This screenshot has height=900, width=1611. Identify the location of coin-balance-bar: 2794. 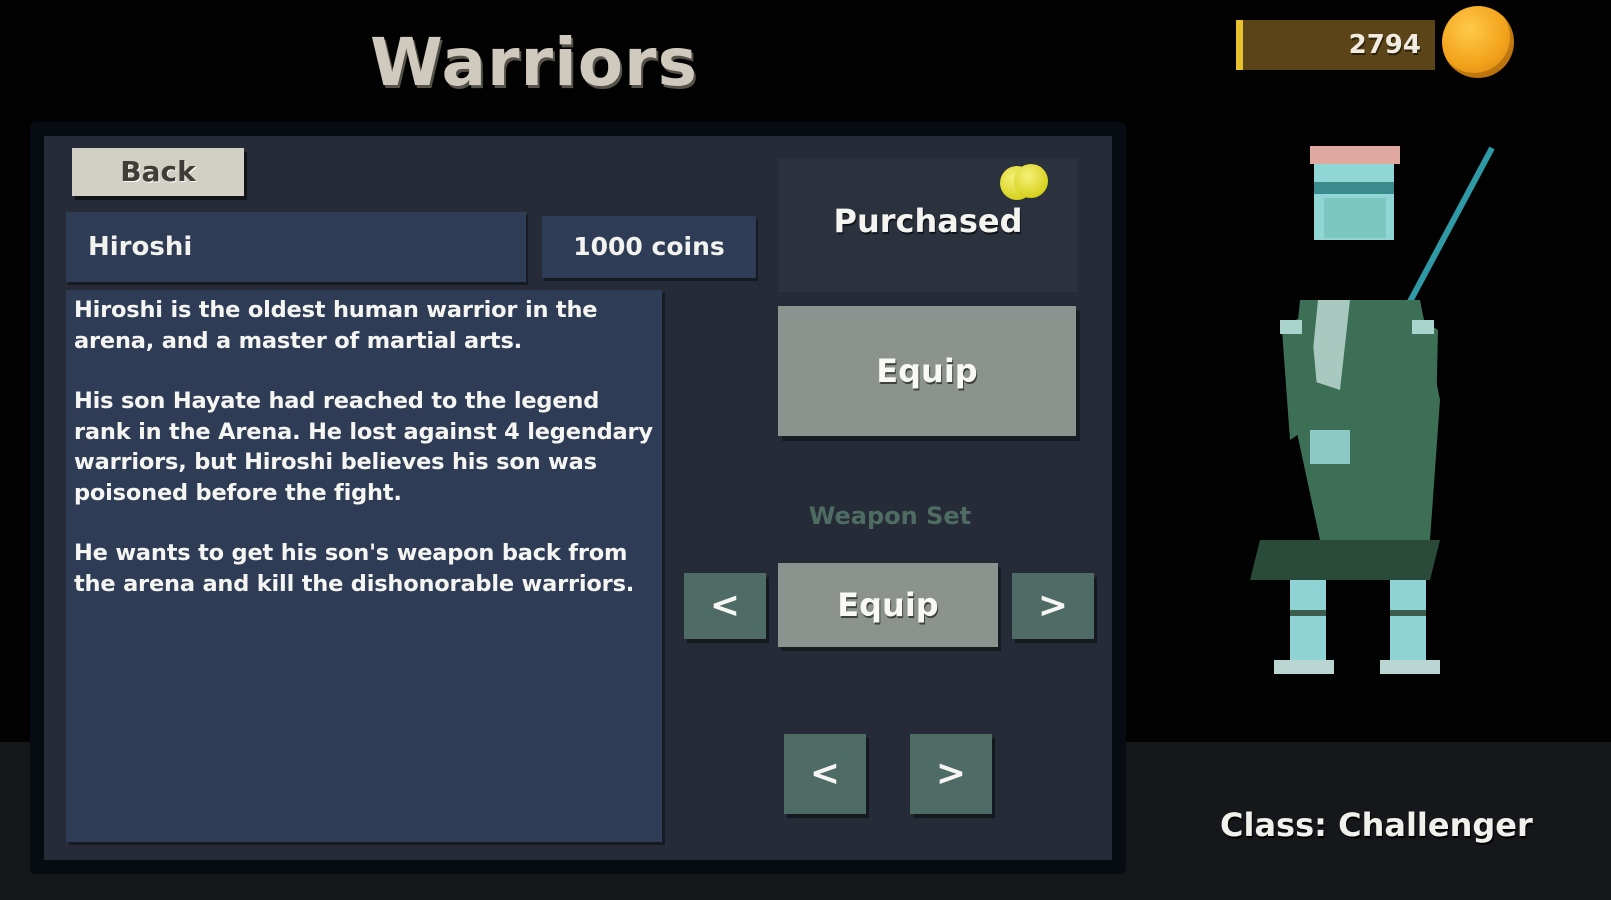
(1335, 45).